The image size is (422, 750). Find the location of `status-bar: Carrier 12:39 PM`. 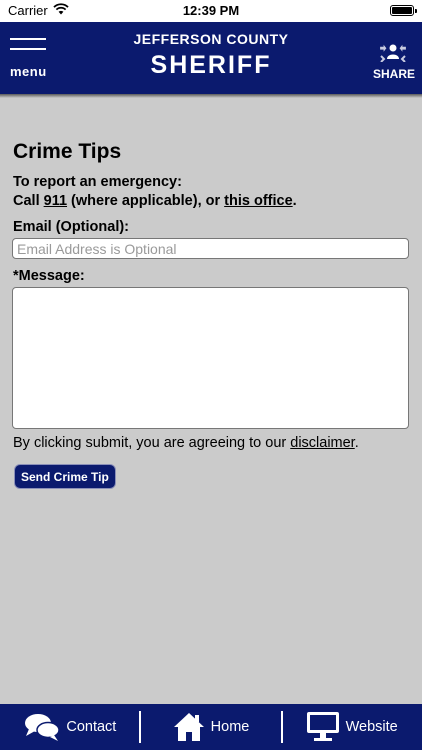

status-bar: Carrier 12:39 PM is located at coordinates (211, 11).